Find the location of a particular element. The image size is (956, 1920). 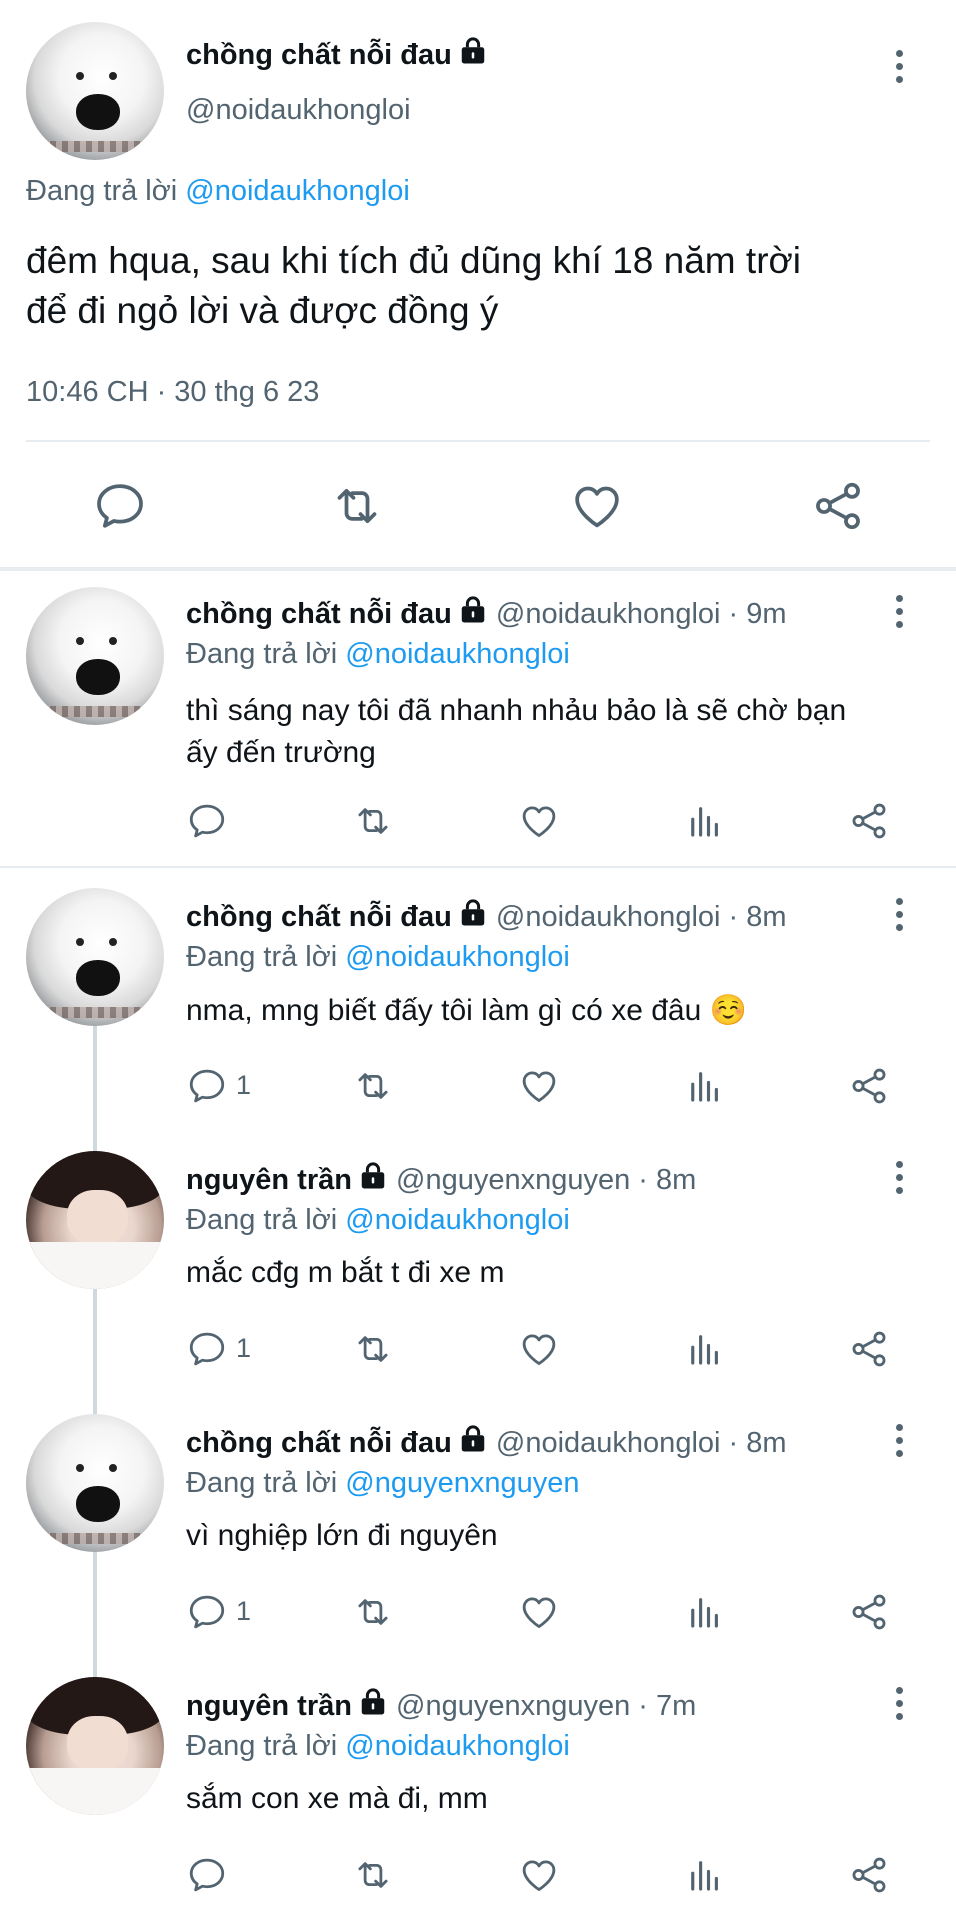

reply-to-link: @nguyenxnguyen is located at coordinates (462, 1483).